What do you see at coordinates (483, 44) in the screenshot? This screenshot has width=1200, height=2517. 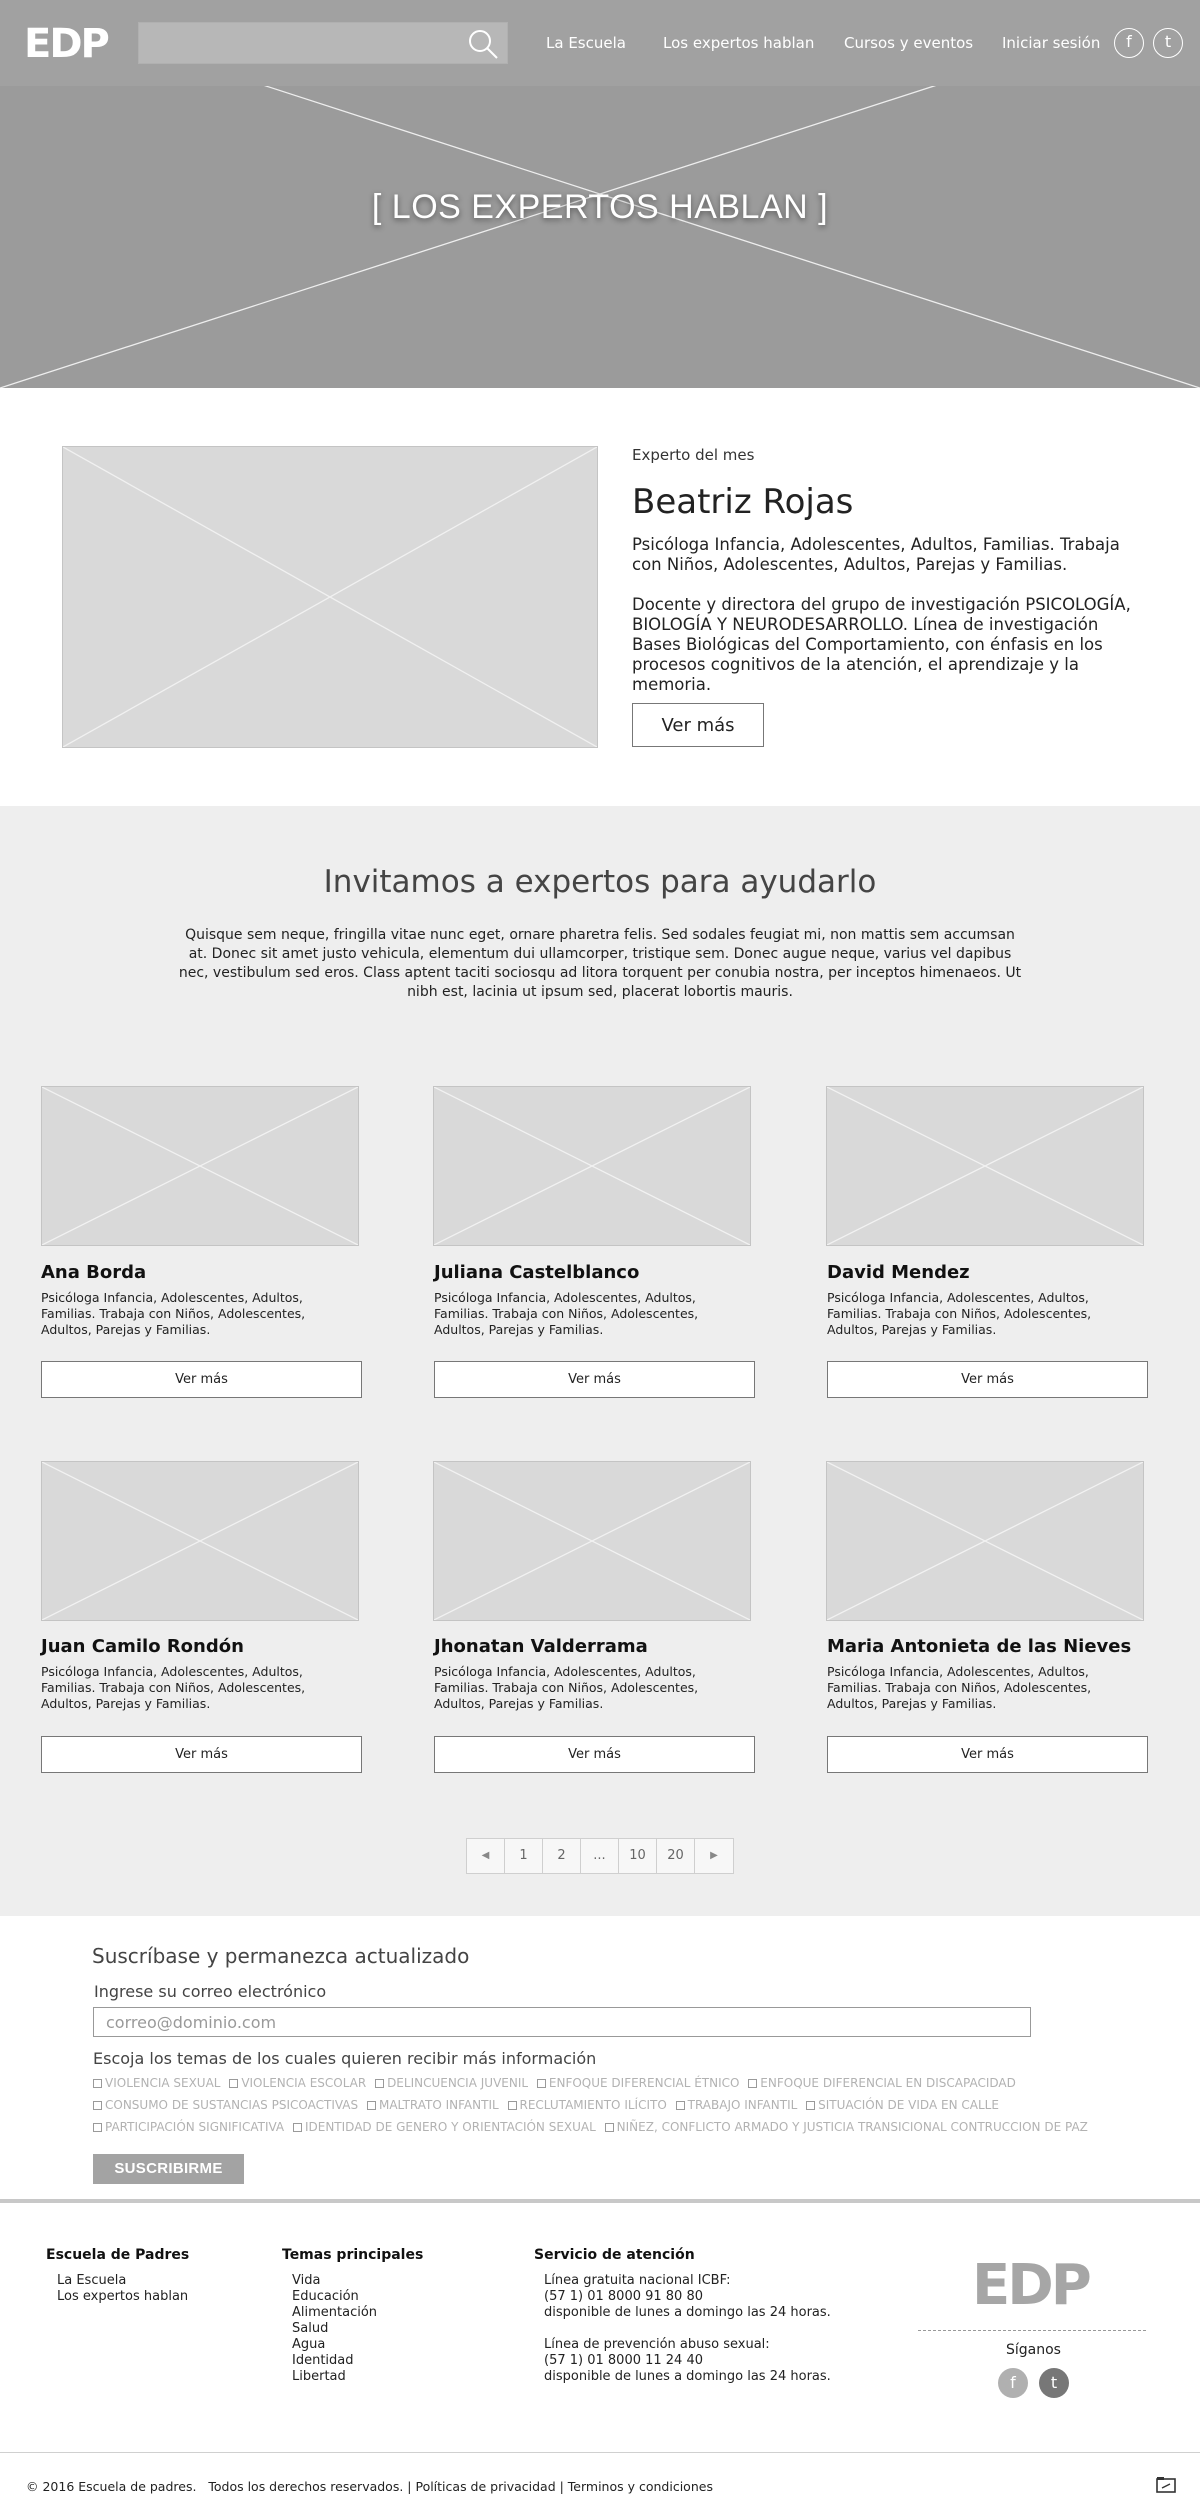 I see `search-icon` at bounding box center [483, 44].